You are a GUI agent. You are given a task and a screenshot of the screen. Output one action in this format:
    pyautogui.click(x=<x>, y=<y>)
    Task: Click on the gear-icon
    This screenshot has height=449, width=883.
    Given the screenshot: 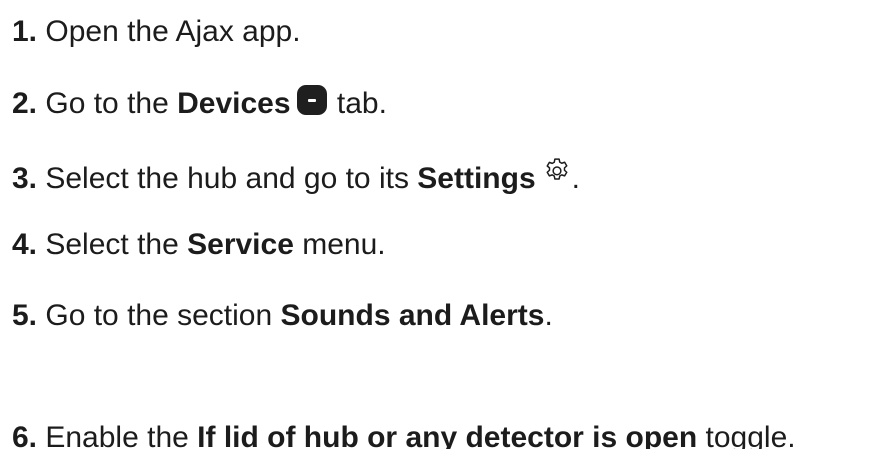 What is the action you would take?
    pyautogui.click(x=557, y=169)
    